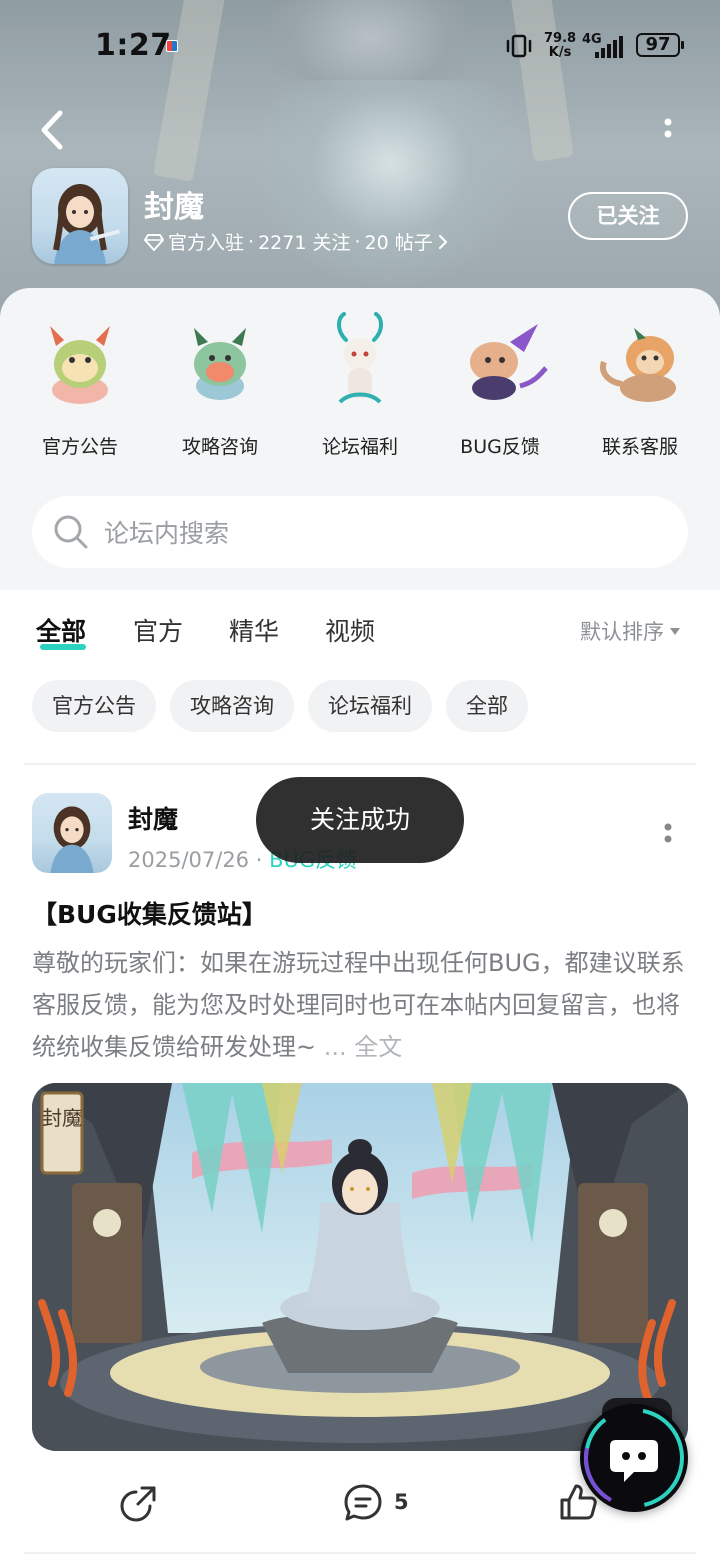  Describe the element at coordinates (628, 216) in the screenshot. I see `follow-button: 已关注` at that location.